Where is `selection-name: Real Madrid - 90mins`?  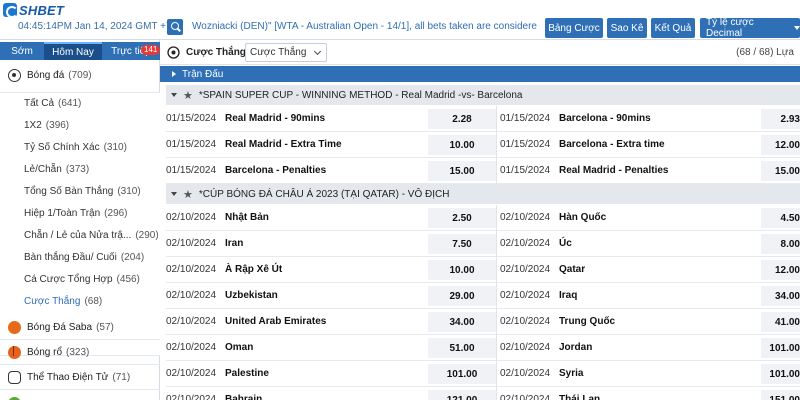 selection-name: Real Madrid - 90mins is located at coordinates (275, 118).